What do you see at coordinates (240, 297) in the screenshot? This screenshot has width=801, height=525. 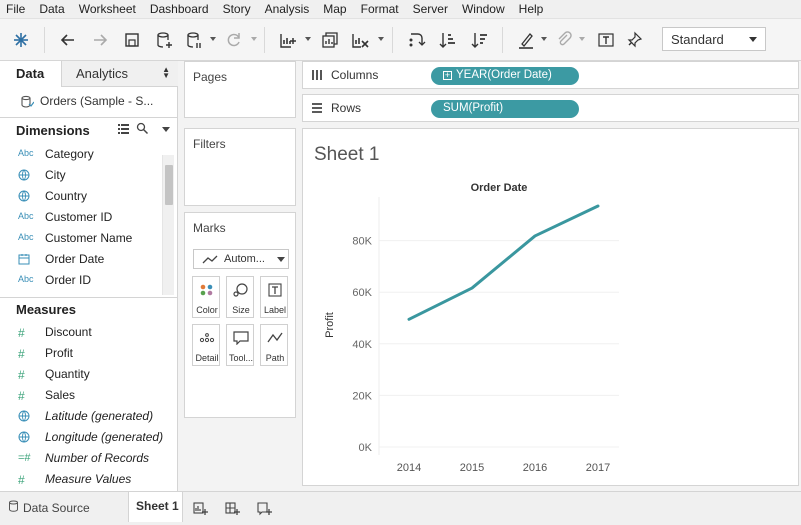 I see `size-button: Size` at bounding box center [240, 297].